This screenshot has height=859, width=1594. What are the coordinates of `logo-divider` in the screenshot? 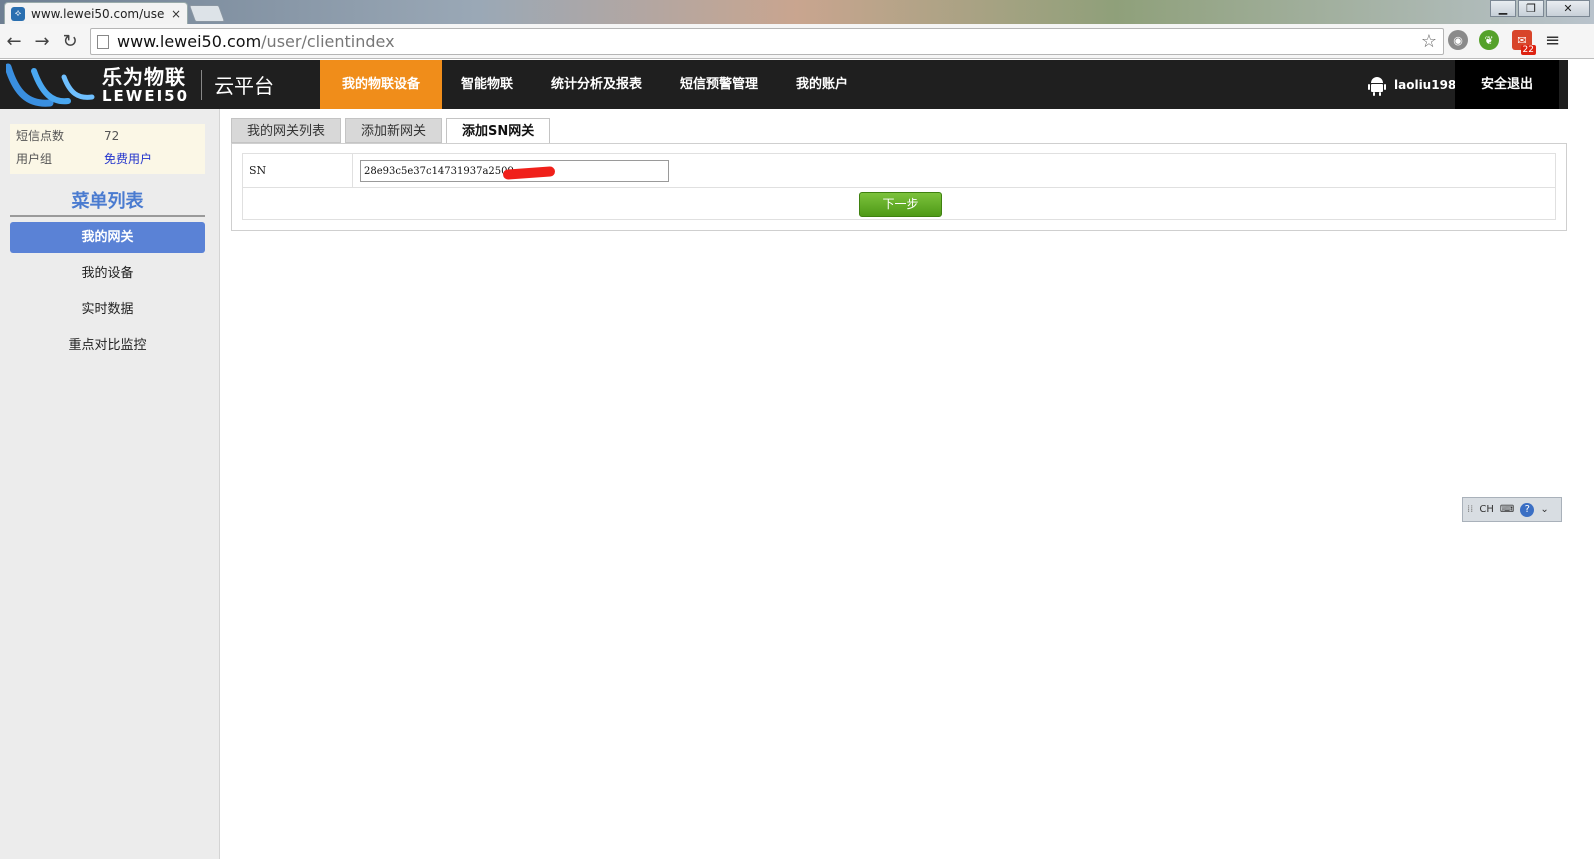 It's located at (202, 84).